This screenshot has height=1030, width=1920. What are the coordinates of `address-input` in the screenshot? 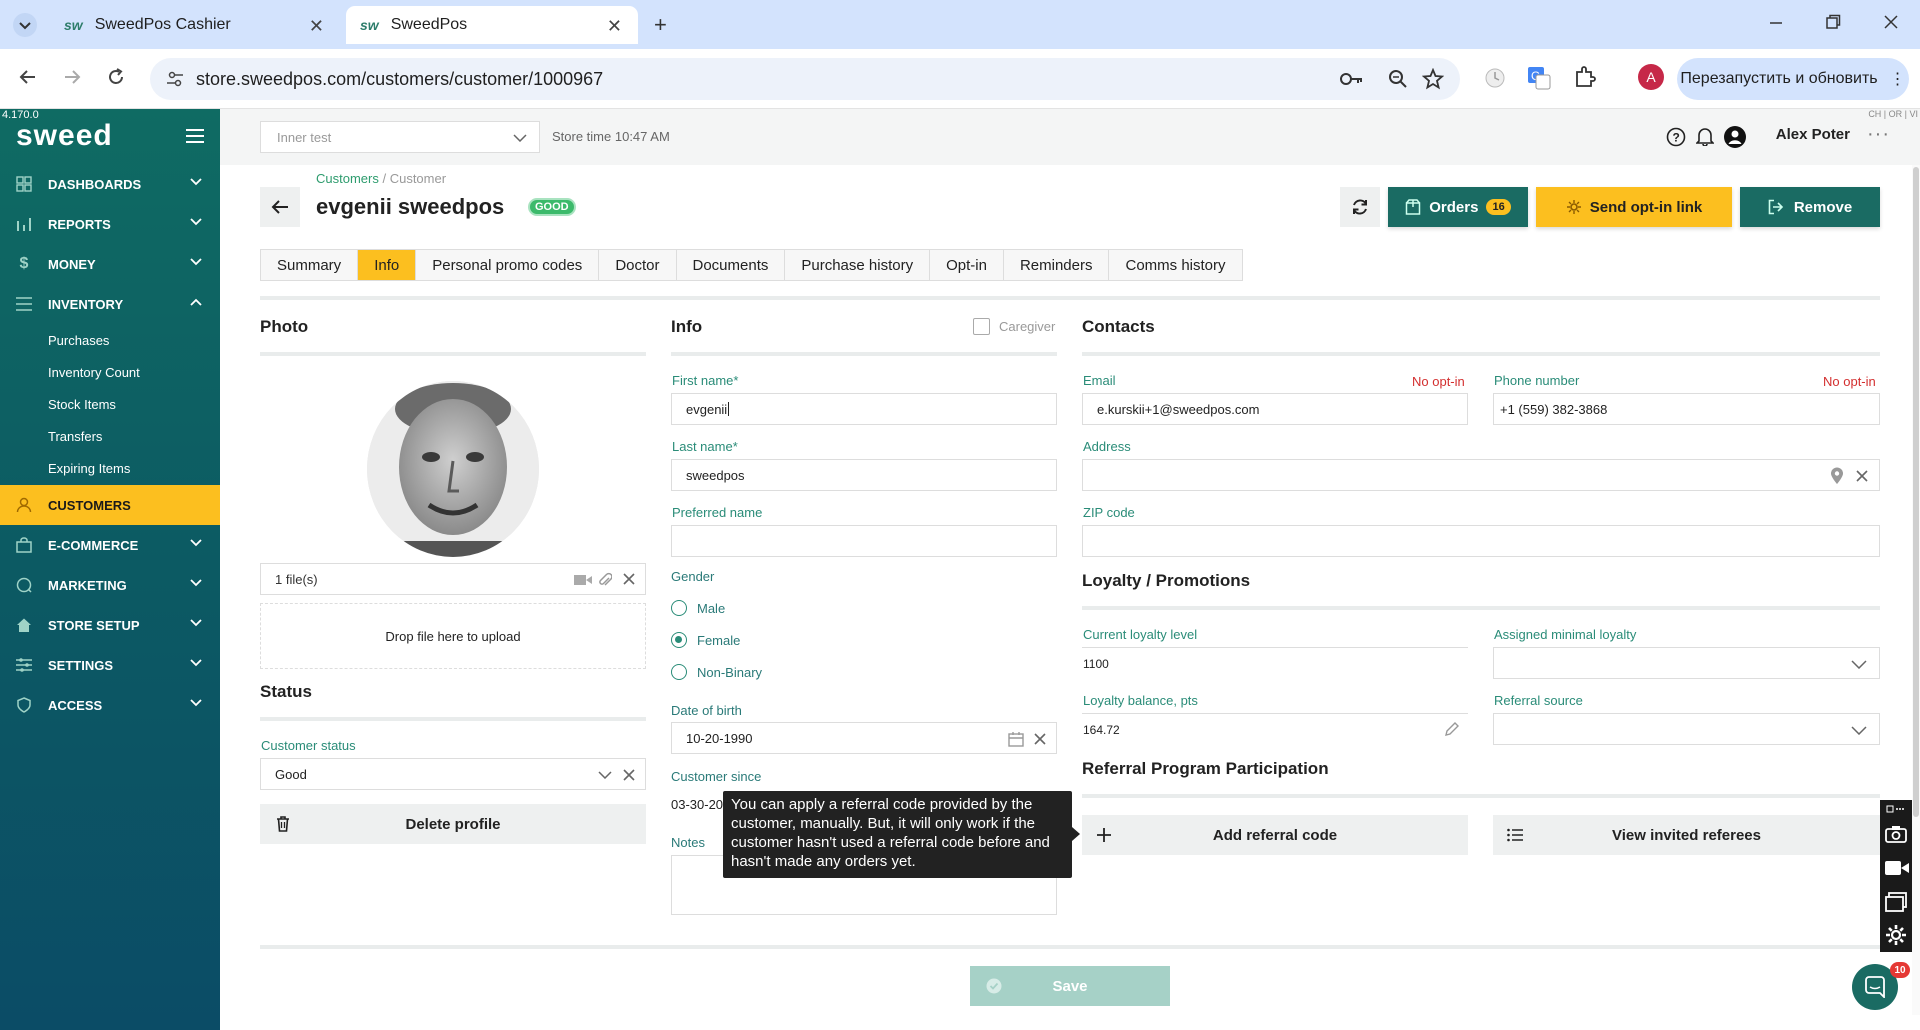 It's located at (1481, 475).